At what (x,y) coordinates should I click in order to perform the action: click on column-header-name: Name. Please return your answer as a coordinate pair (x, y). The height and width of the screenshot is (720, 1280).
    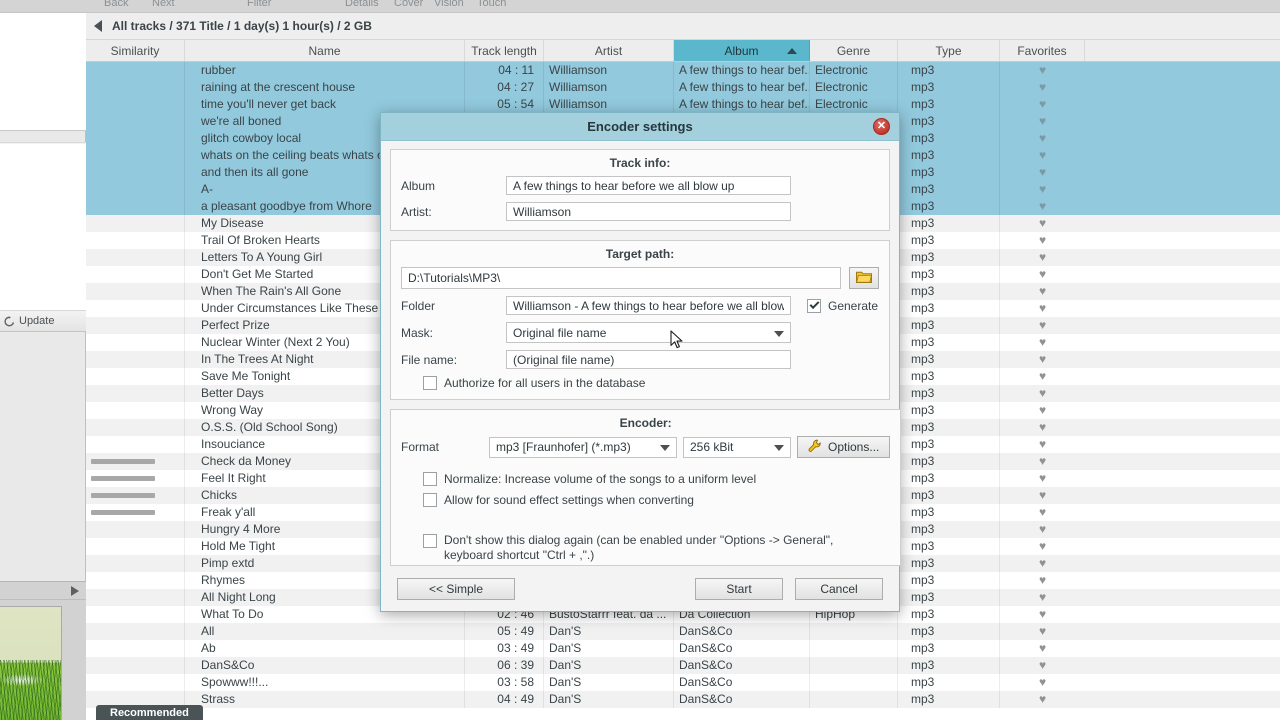
    Looking at the image, I should click on (325, 50).